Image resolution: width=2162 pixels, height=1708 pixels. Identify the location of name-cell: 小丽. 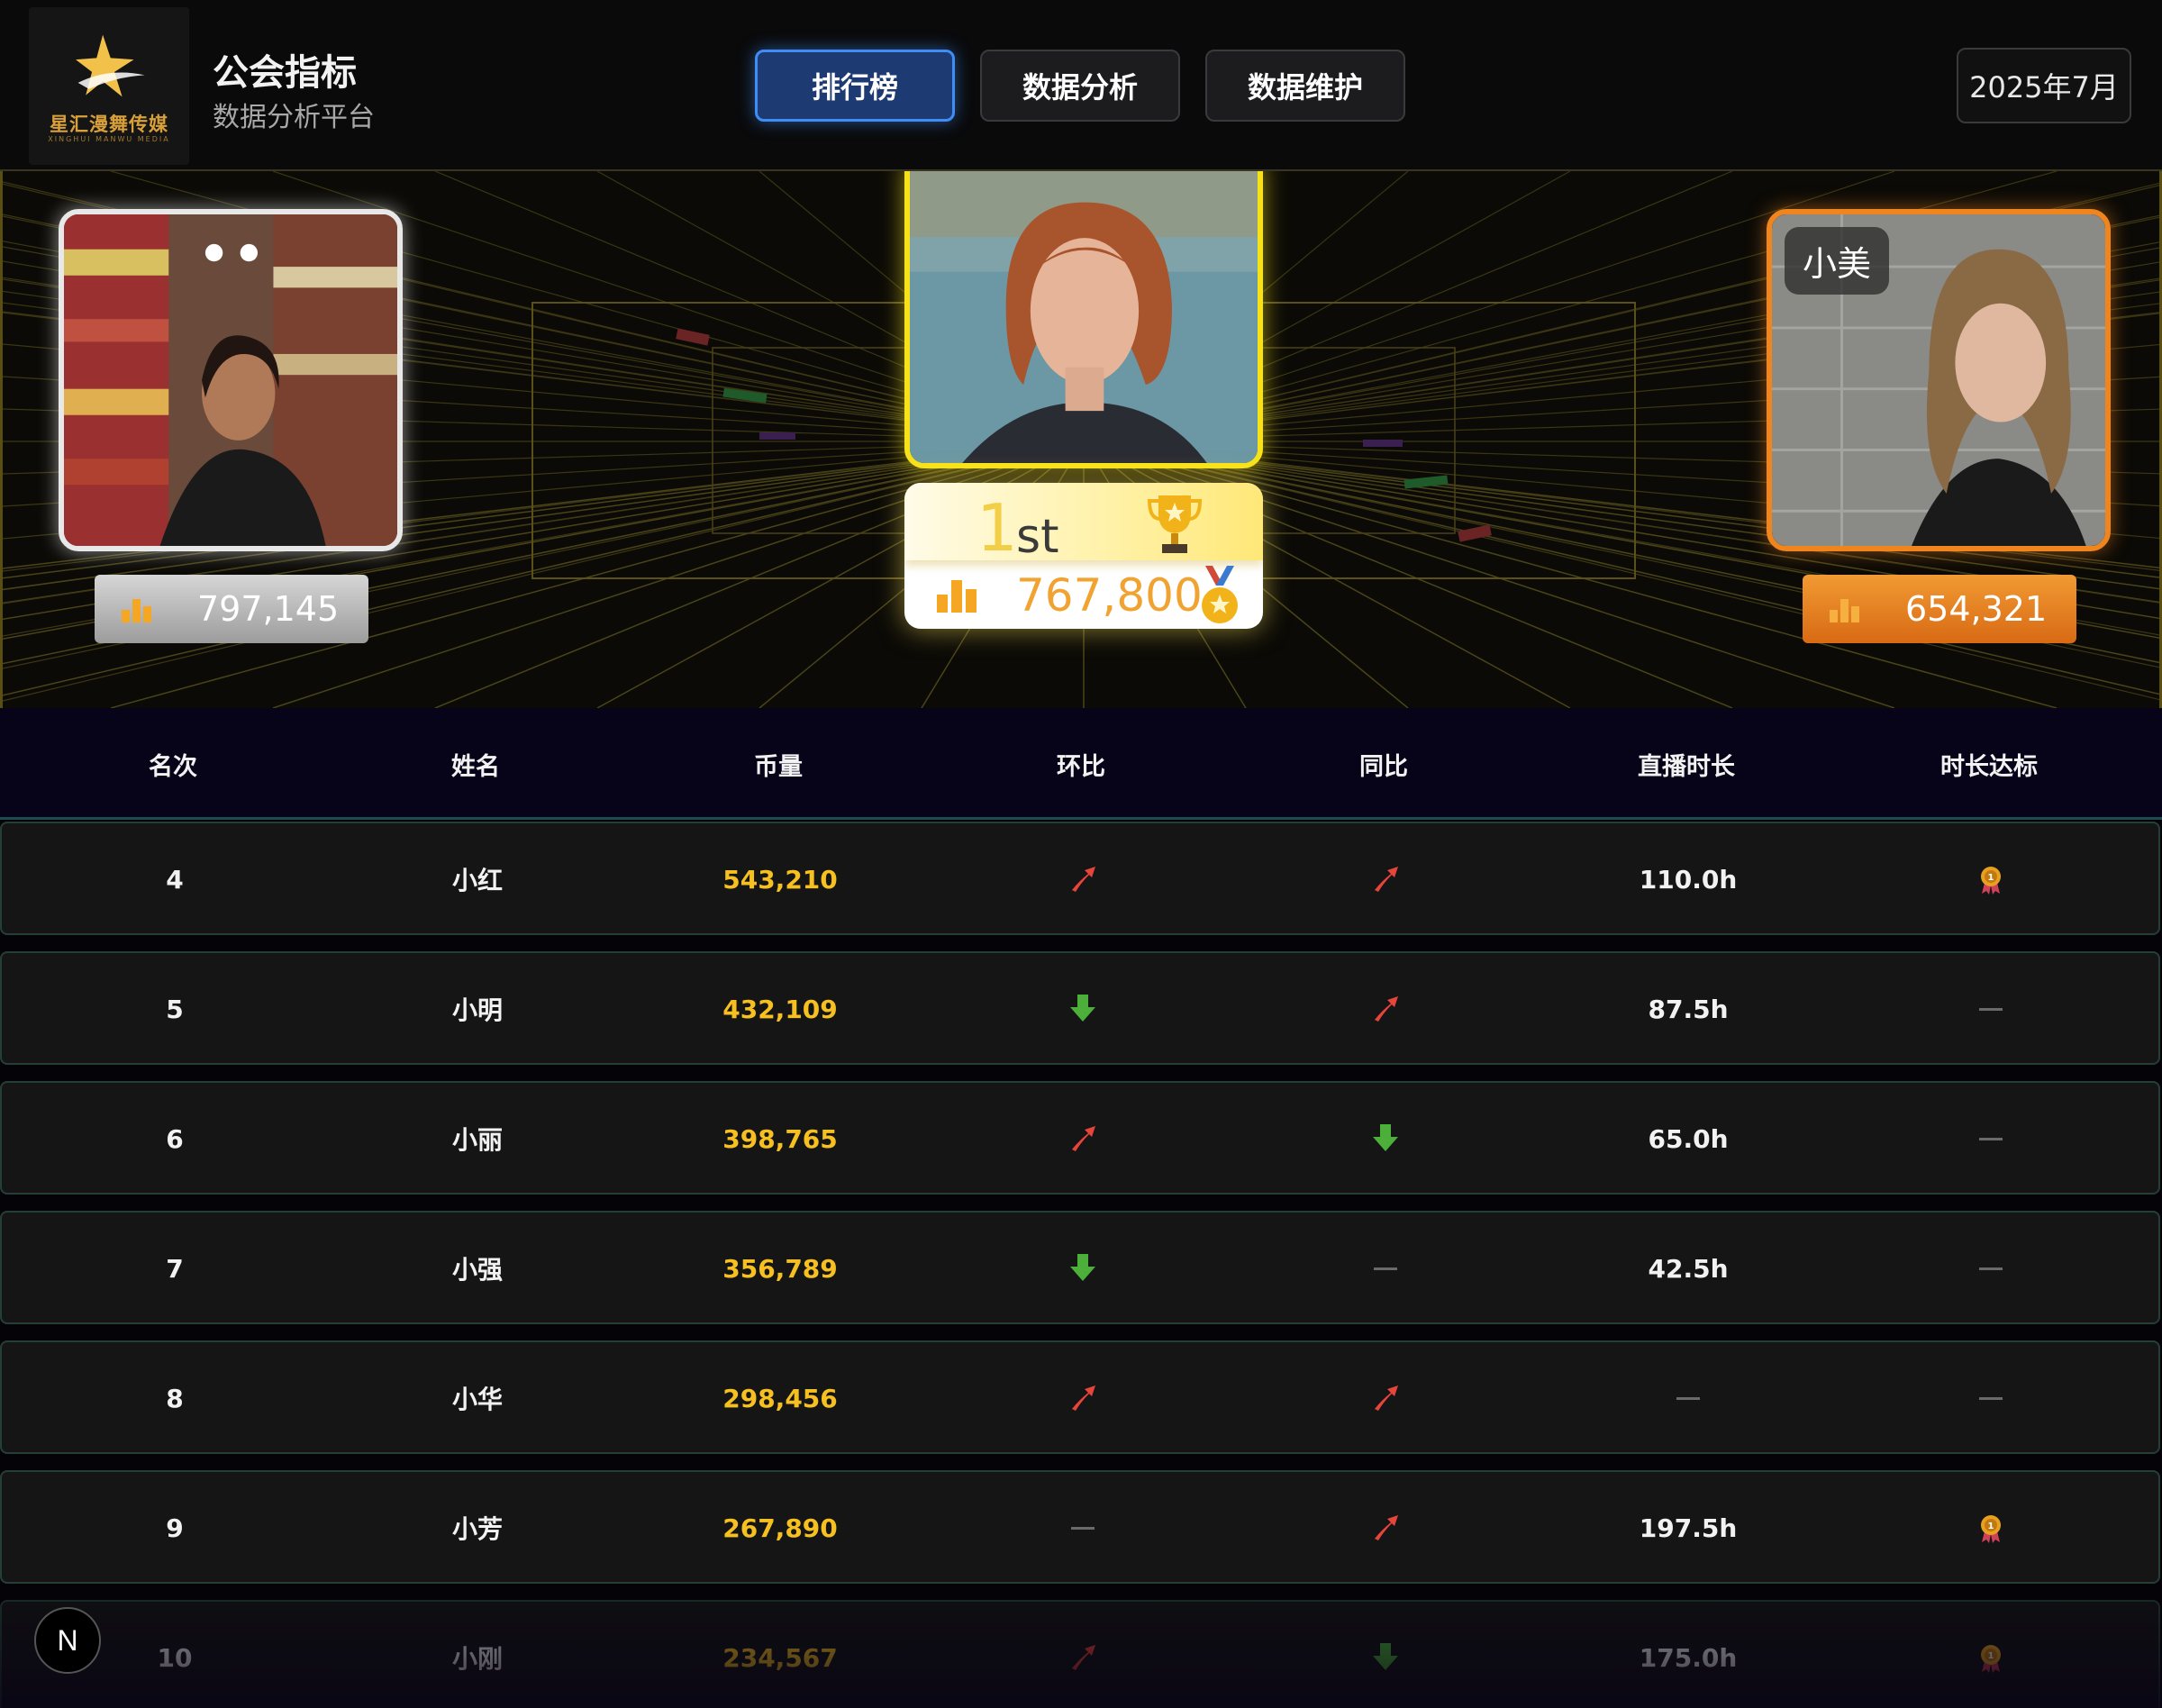
(477, 1140).